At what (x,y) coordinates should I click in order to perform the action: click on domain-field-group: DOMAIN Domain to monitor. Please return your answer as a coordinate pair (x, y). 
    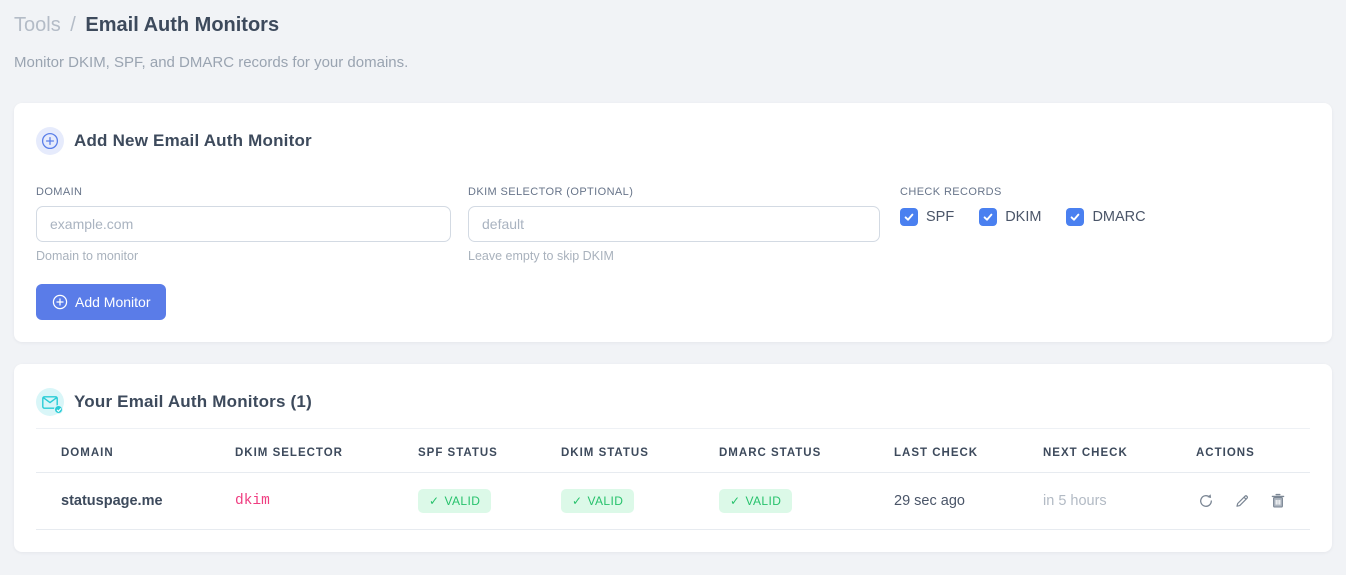
    Looking at the image, I should click on (243, 224).